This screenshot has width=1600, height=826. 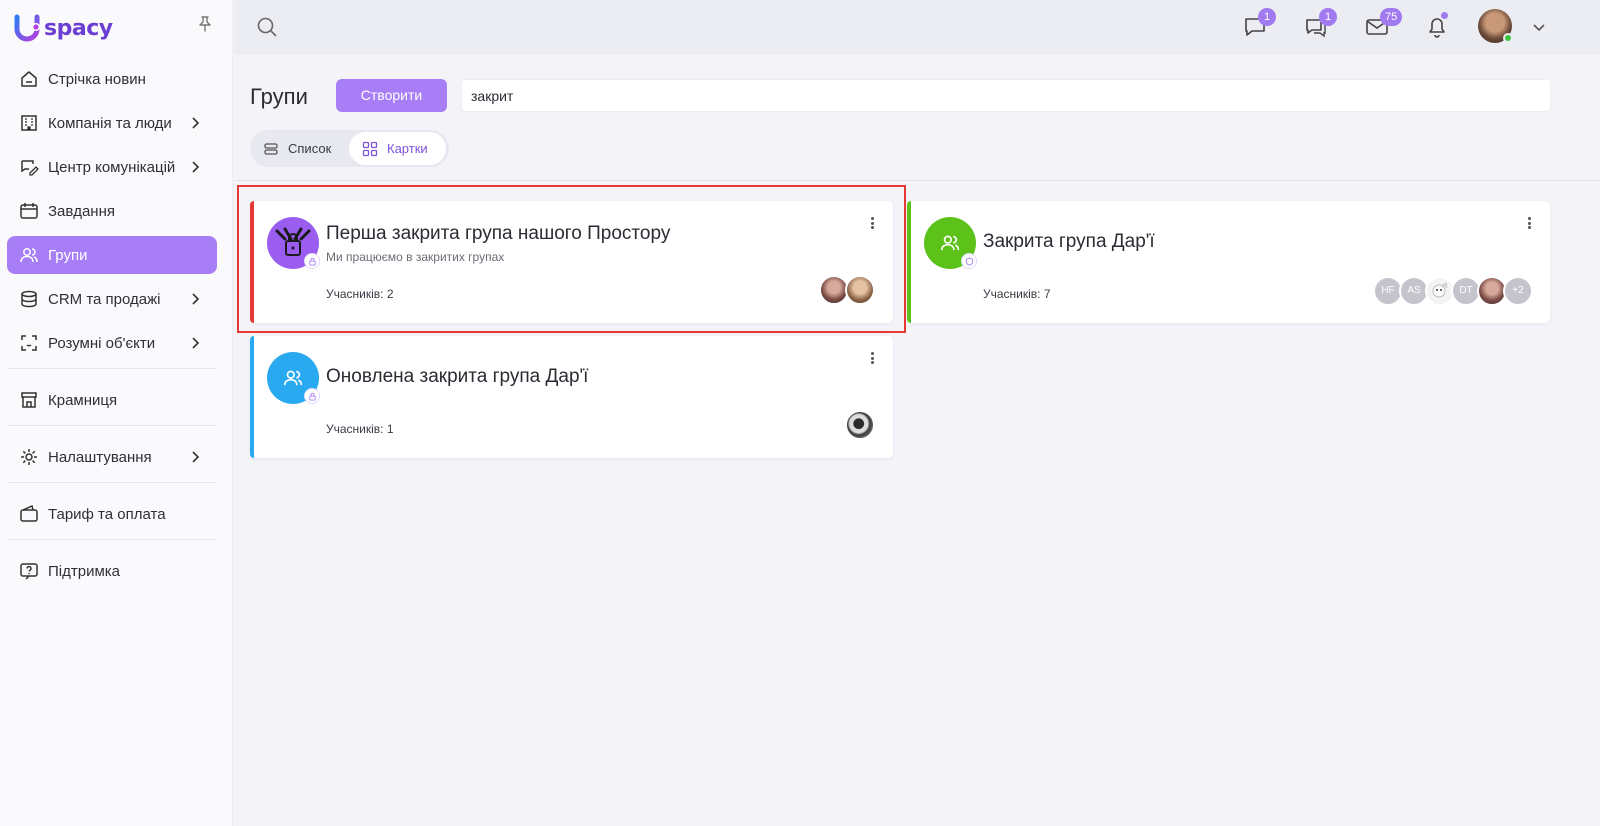 What do you see at coordinates (1518, 291) in the screenshot?
I see `more-members-counter: +2` at bounding box center [1518, 291].